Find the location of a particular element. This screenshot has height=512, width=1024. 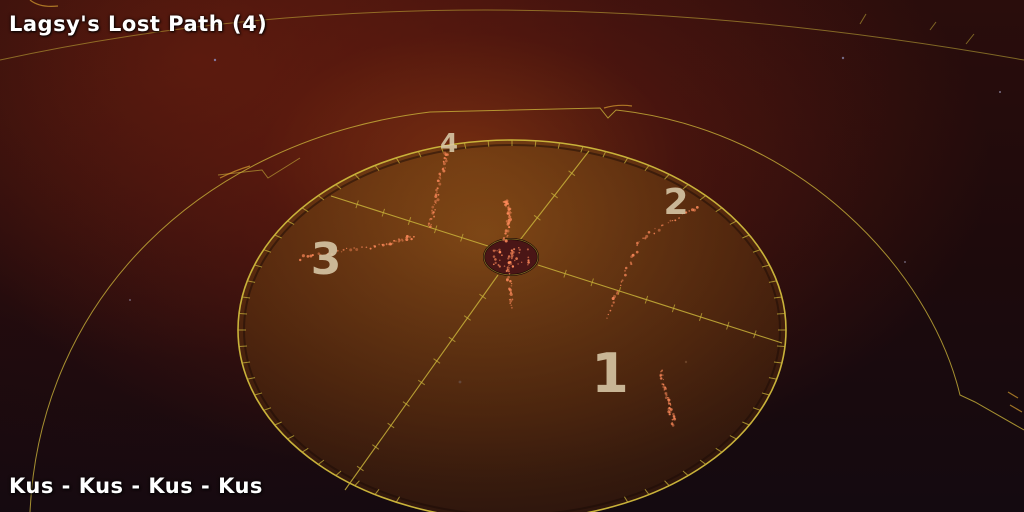

sector-label-3: 3 is located at coordinates (326, 259).